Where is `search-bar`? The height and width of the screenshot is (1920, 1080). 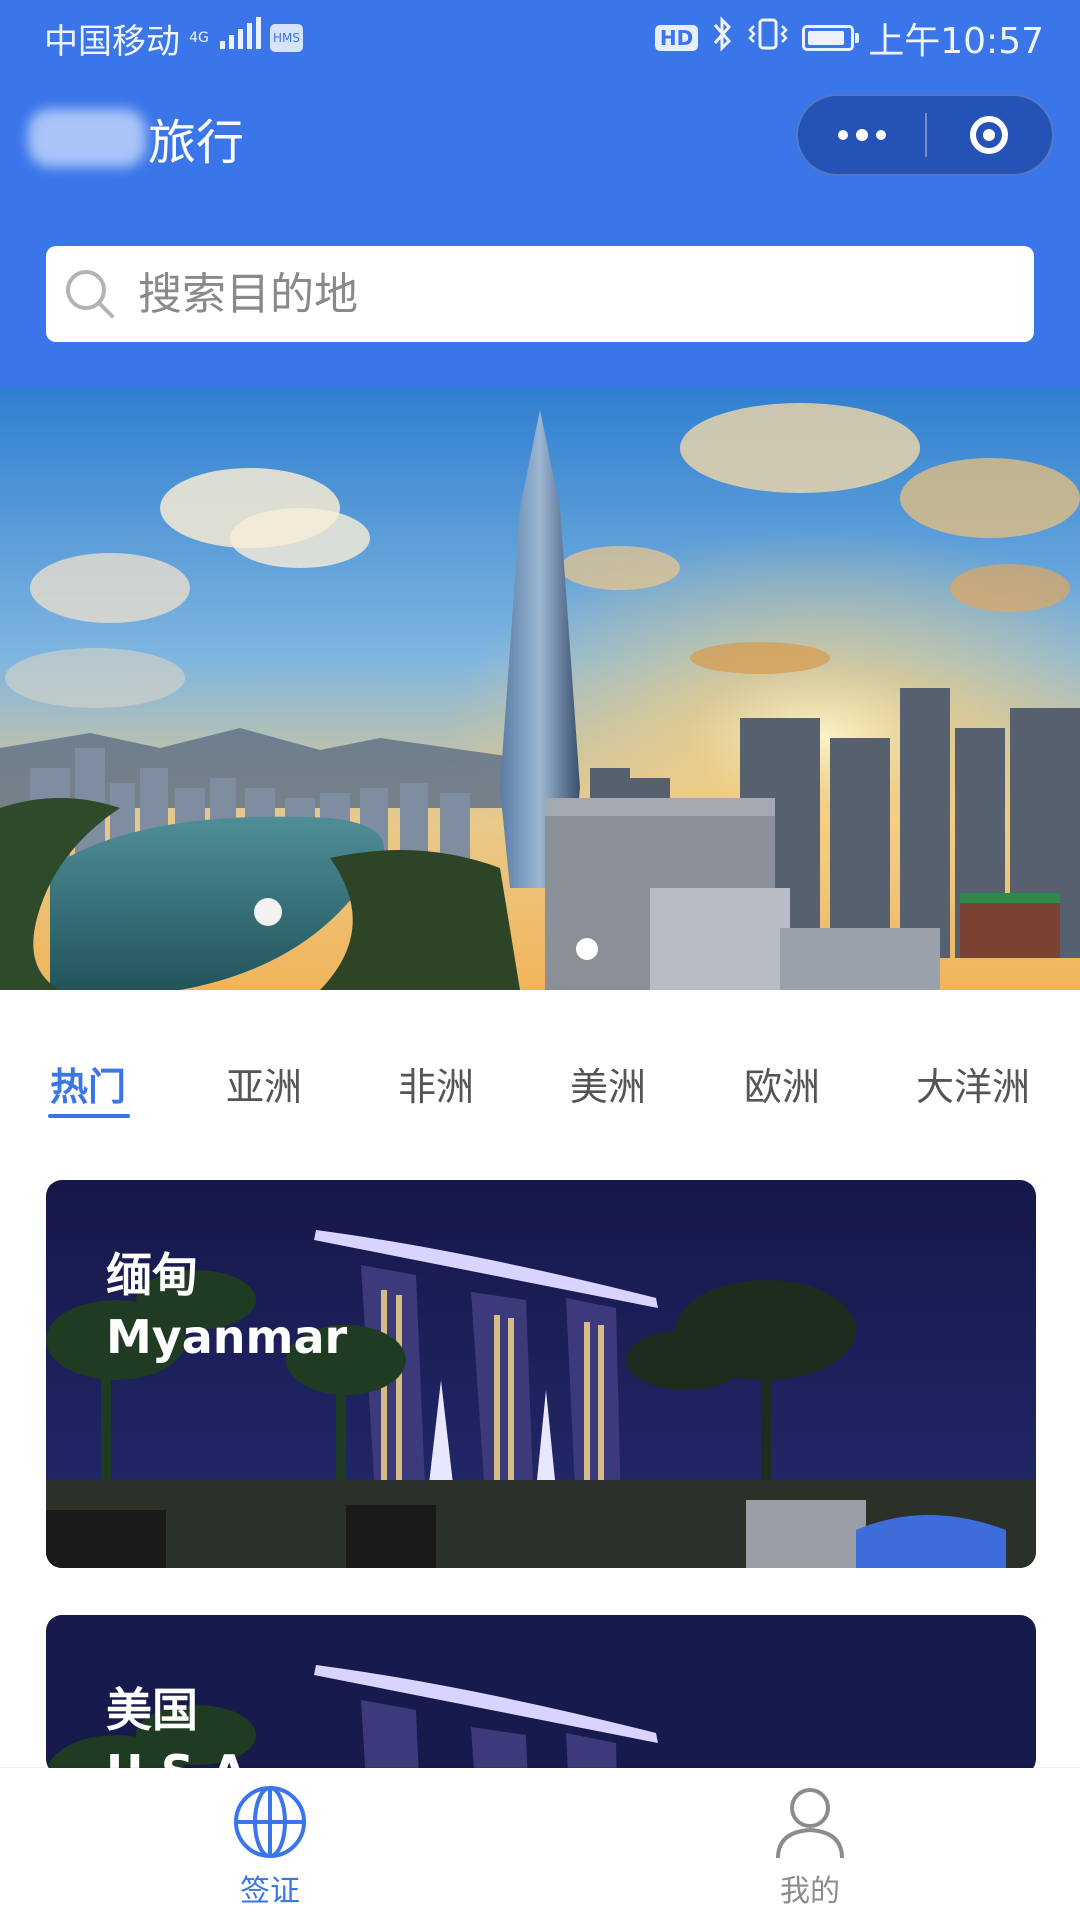
search-bar is located at coordinates (540, 294).